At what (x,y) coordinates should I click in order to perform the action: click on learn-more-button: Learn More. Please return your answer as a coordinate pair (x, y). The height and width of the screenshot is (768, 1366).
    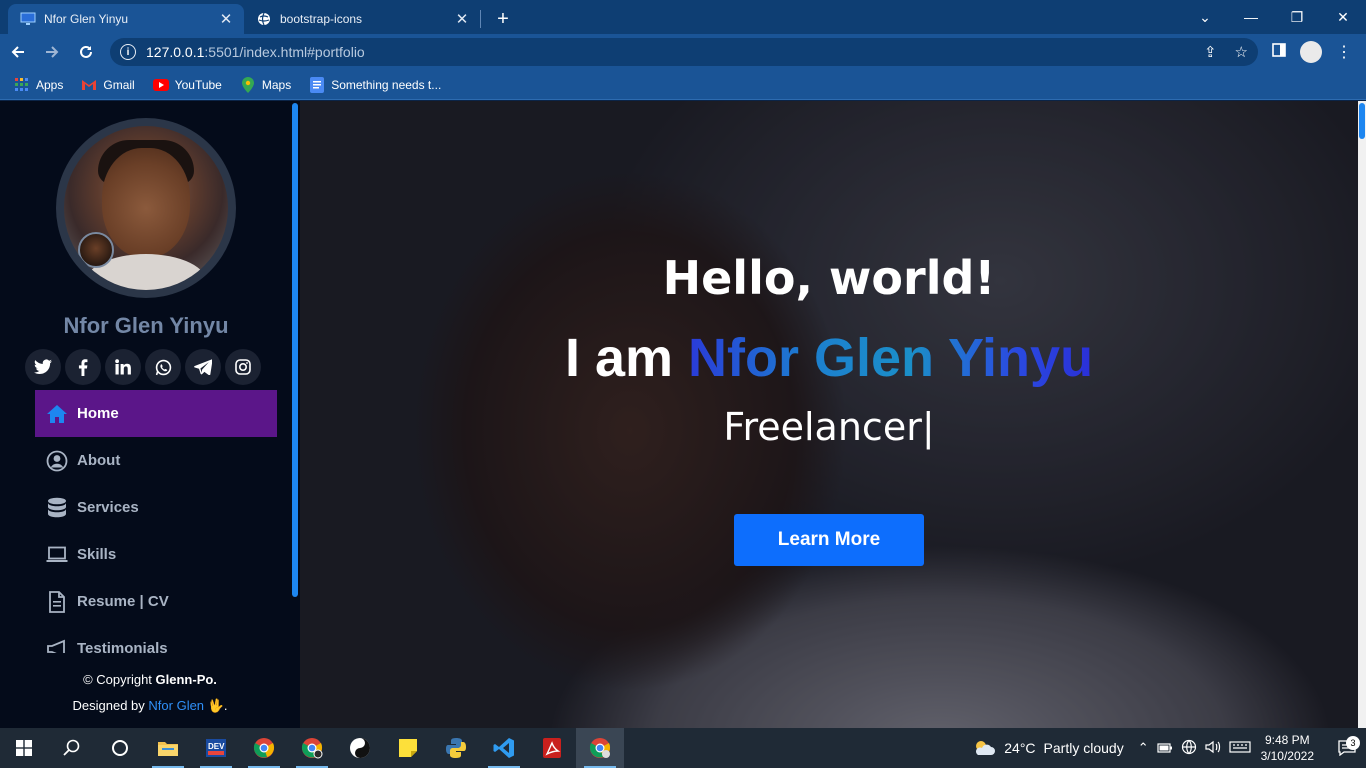
    Looking at the image, I should click on (829, 540).